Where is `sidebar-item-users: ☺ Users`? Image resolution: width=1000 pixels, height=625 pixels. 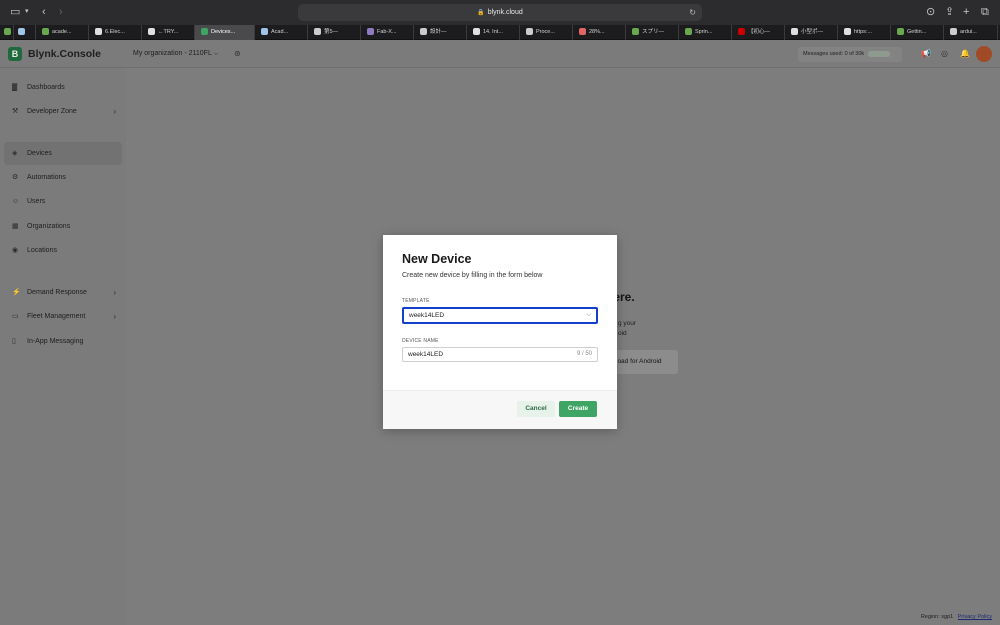
sidebar-item-users: ☺ Users is located at coordinates (63, 201).